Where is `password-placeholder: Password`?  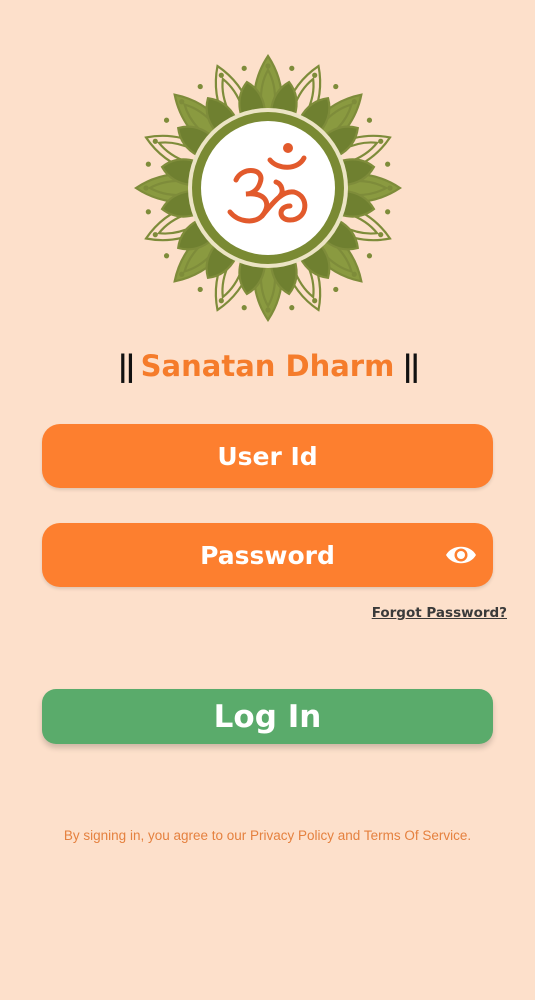 password-placeholder: Password is located at coordinates (267, 555).